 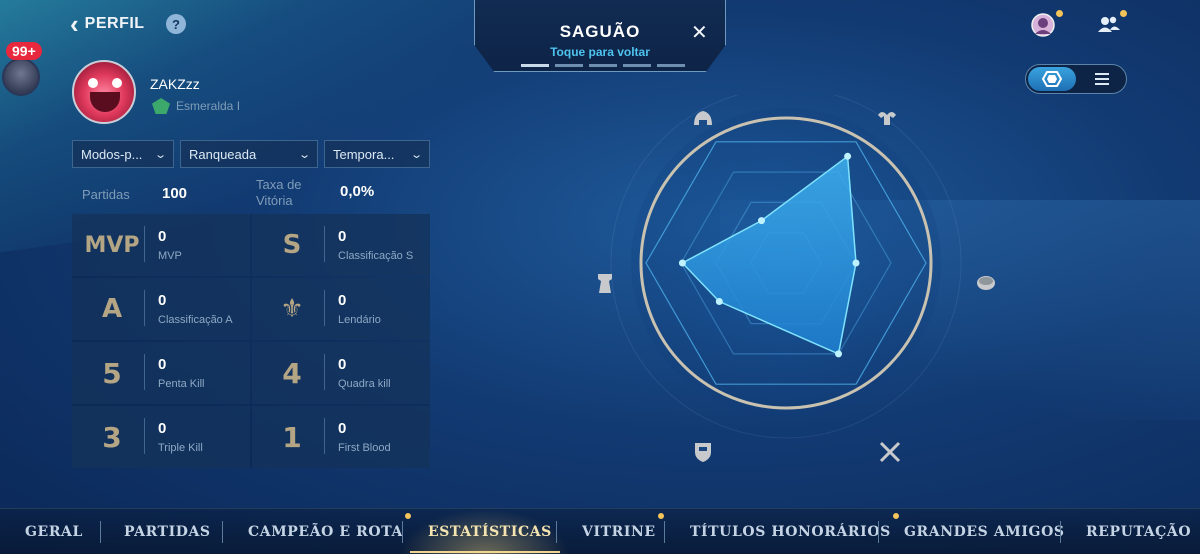 I want to click on friends-icon, so click(x=1109, y=24).